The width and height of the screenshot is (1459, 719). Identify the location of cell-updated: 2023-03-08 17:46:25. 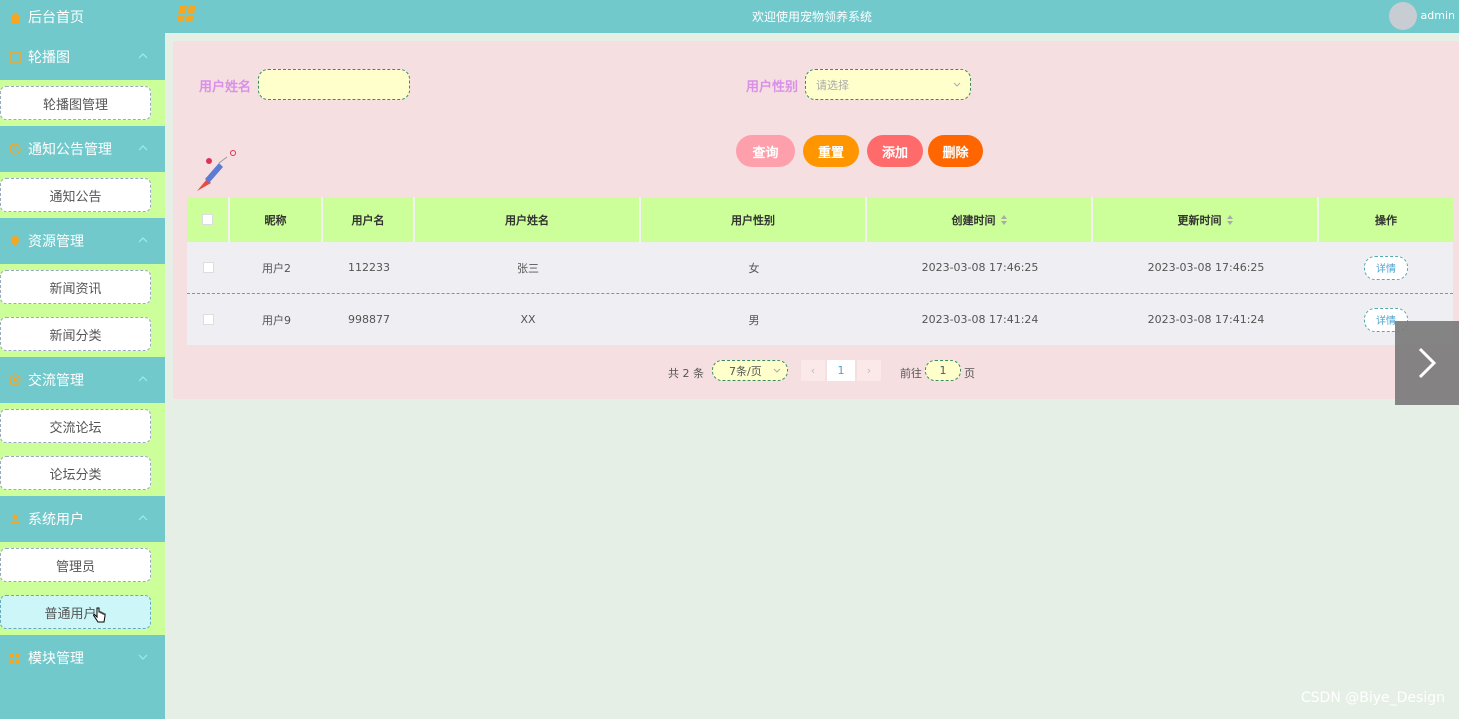
(1206, 267).